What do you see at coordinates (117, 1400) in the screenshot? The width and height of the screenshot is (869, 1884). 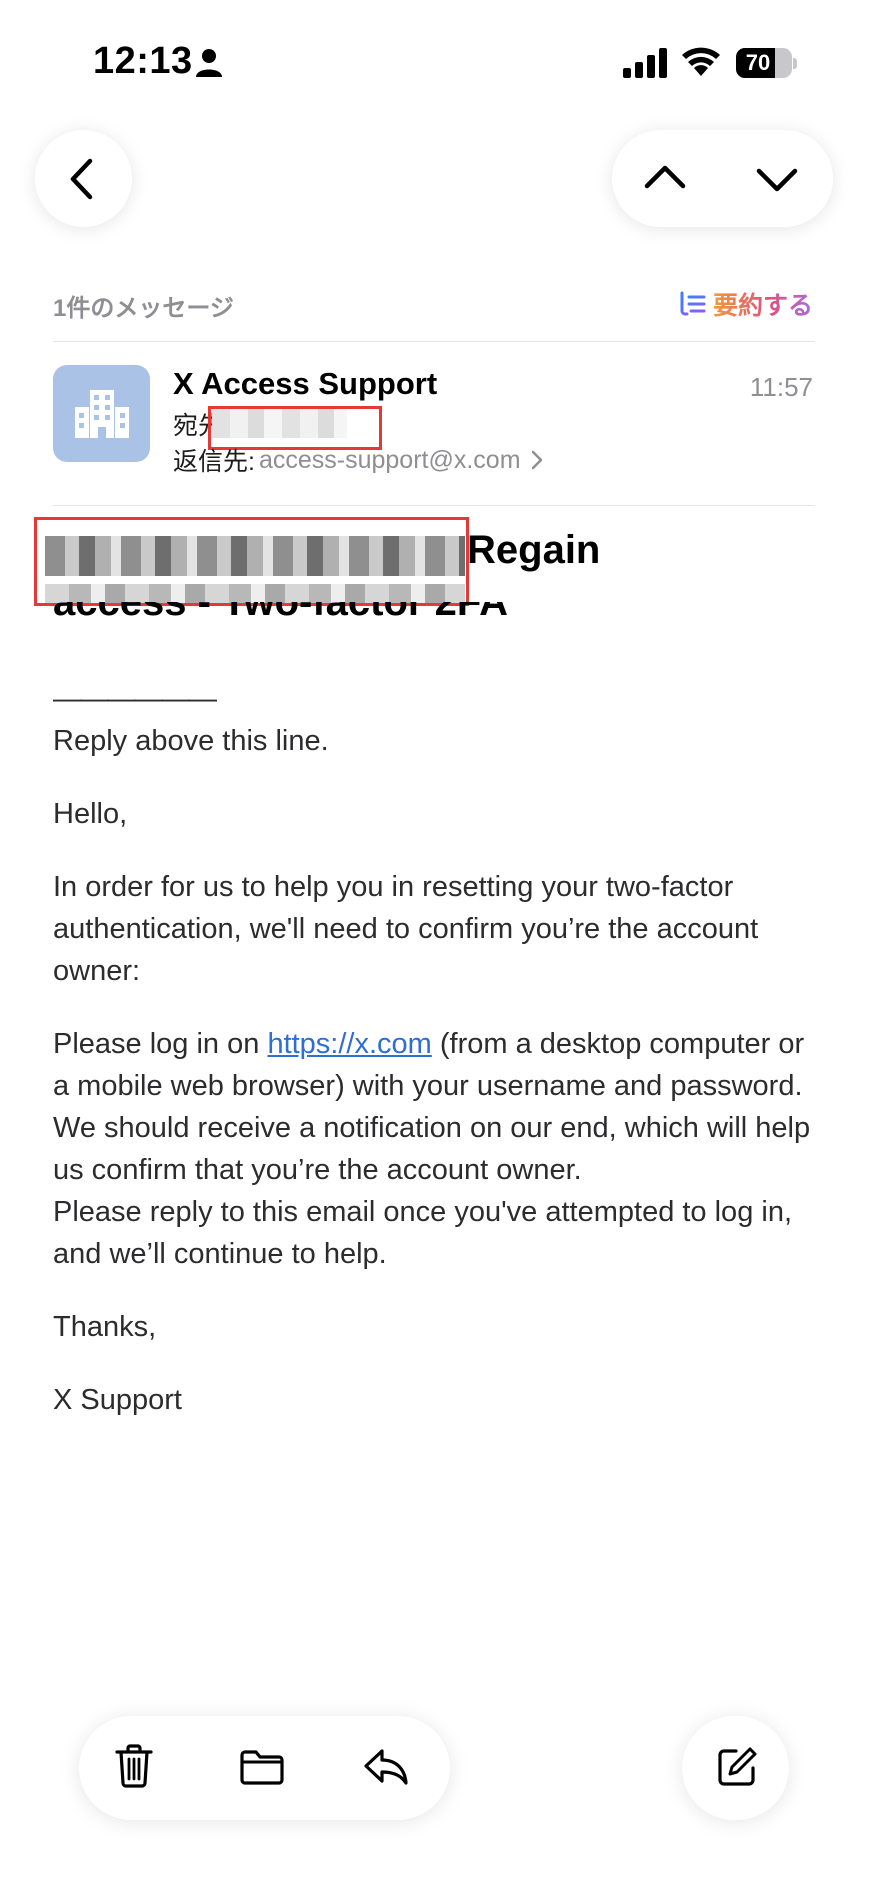 I see `signature: X Support` at bounding box center [117, 1400].